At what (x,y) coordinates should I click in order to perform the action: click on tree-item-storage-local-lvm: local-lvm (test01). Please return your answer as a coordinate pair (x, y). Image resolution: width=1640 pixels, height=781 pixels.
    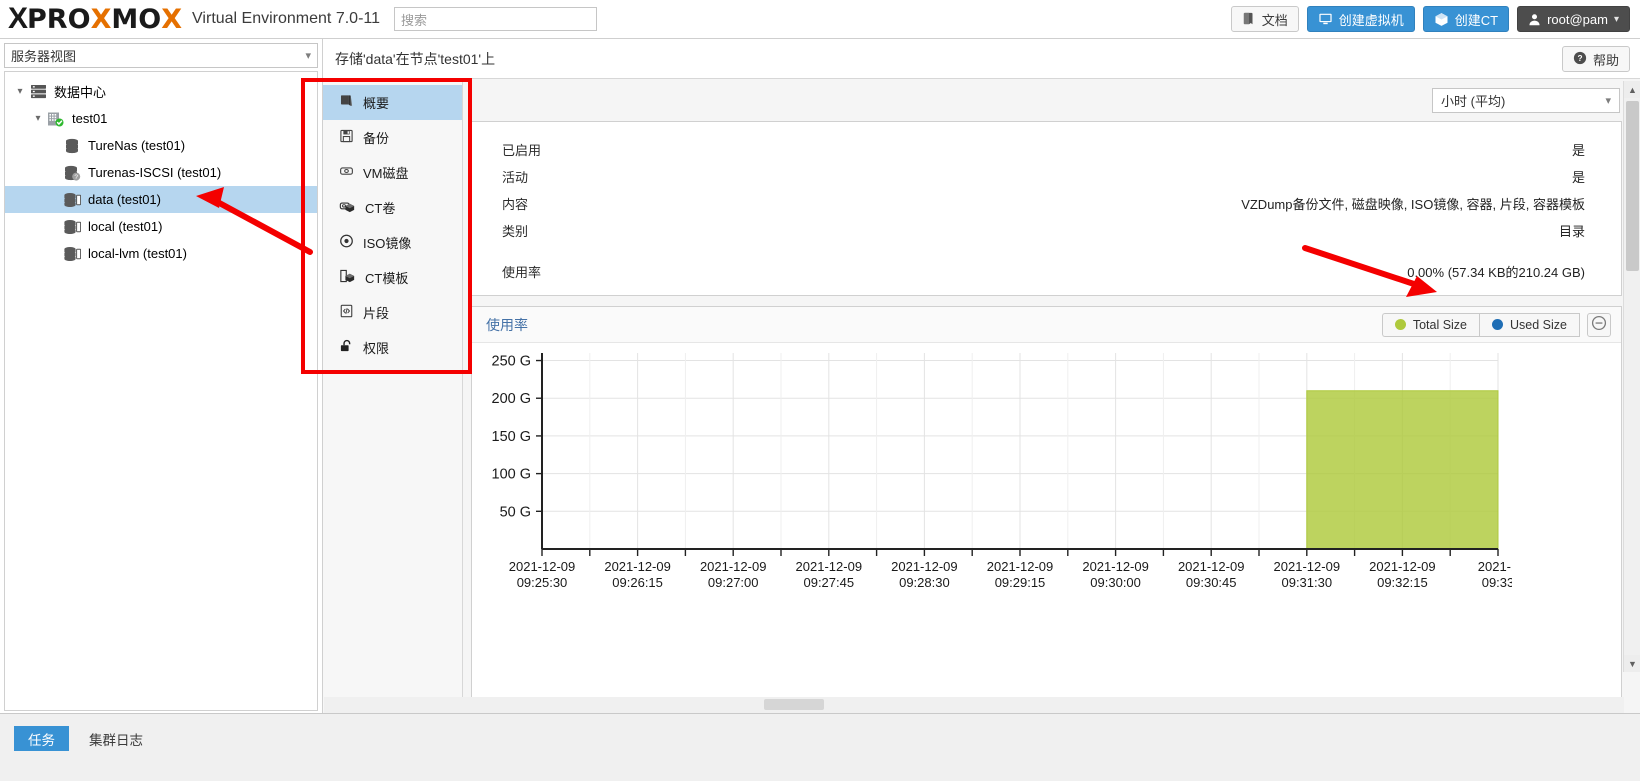
    Looking at the image, I should click on (161, 253).